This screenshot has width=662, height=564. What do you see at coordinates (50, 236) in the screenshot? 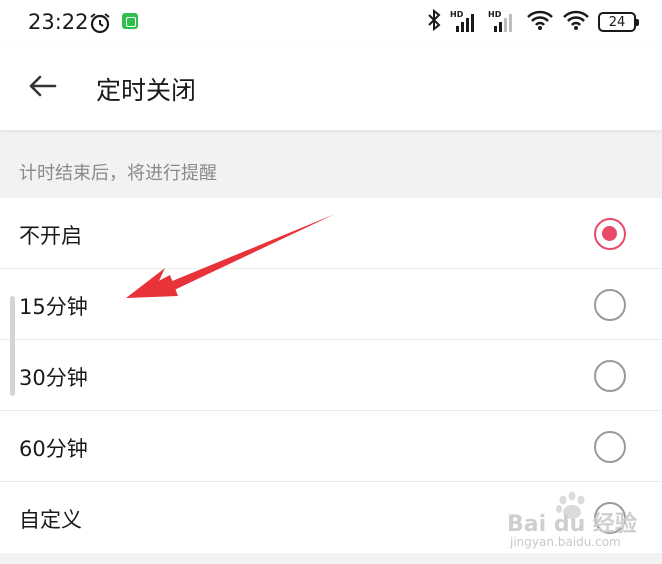
I see `option-label: 不开启` at bounding box center [50, 236].